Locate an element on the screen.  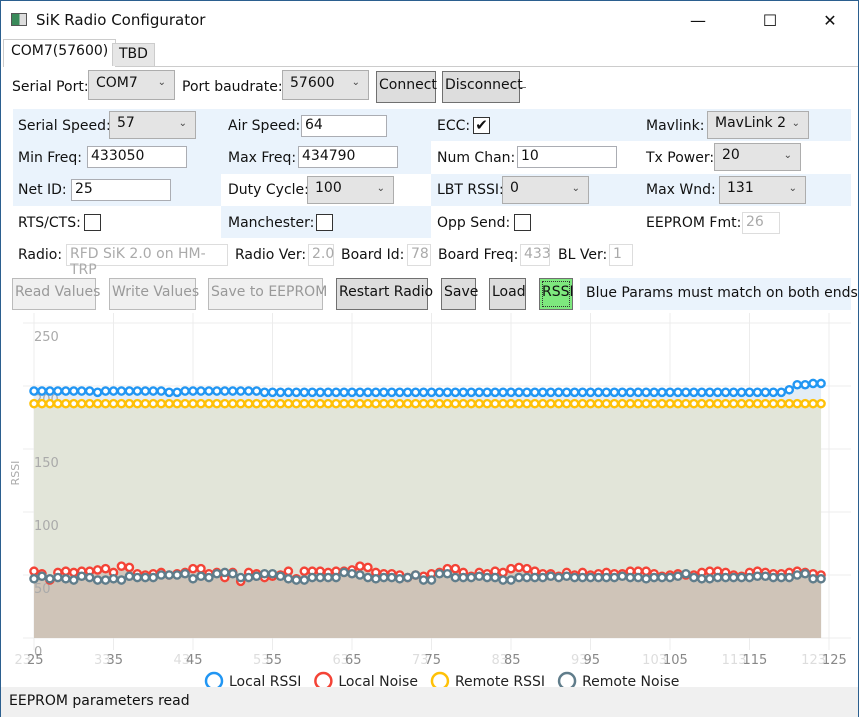
connect-button: Connect is located at coordinates (406, 87).